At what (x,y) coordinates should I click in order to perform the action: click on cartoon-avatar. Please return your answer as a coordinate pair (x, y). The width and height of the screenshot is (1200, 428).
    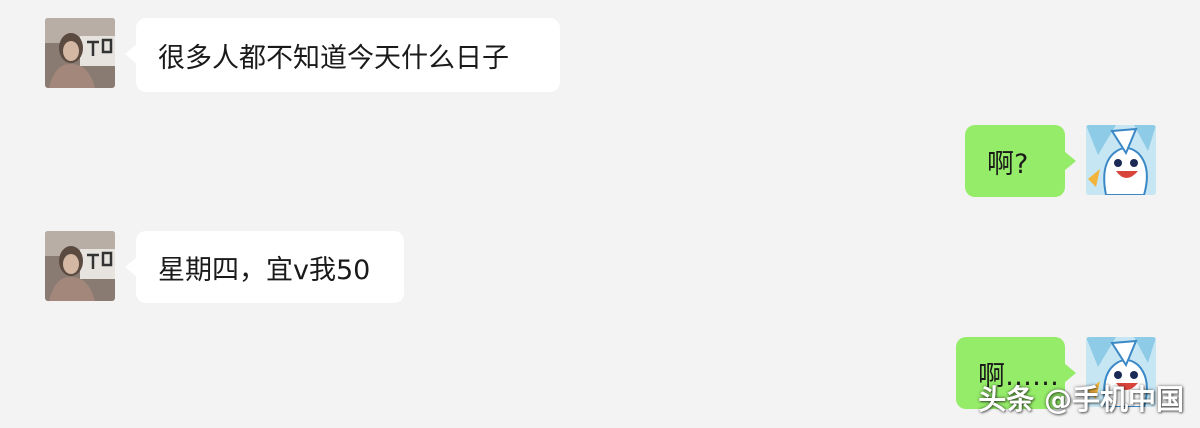
    Looking at the image, I should click on (1121, 160).